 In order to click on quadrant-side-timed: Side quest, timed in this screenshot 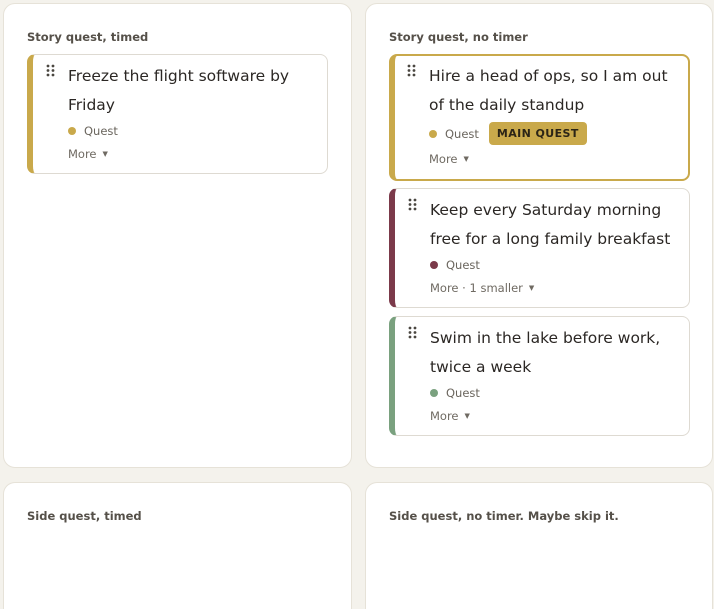, I will do `click(177, 545)`.